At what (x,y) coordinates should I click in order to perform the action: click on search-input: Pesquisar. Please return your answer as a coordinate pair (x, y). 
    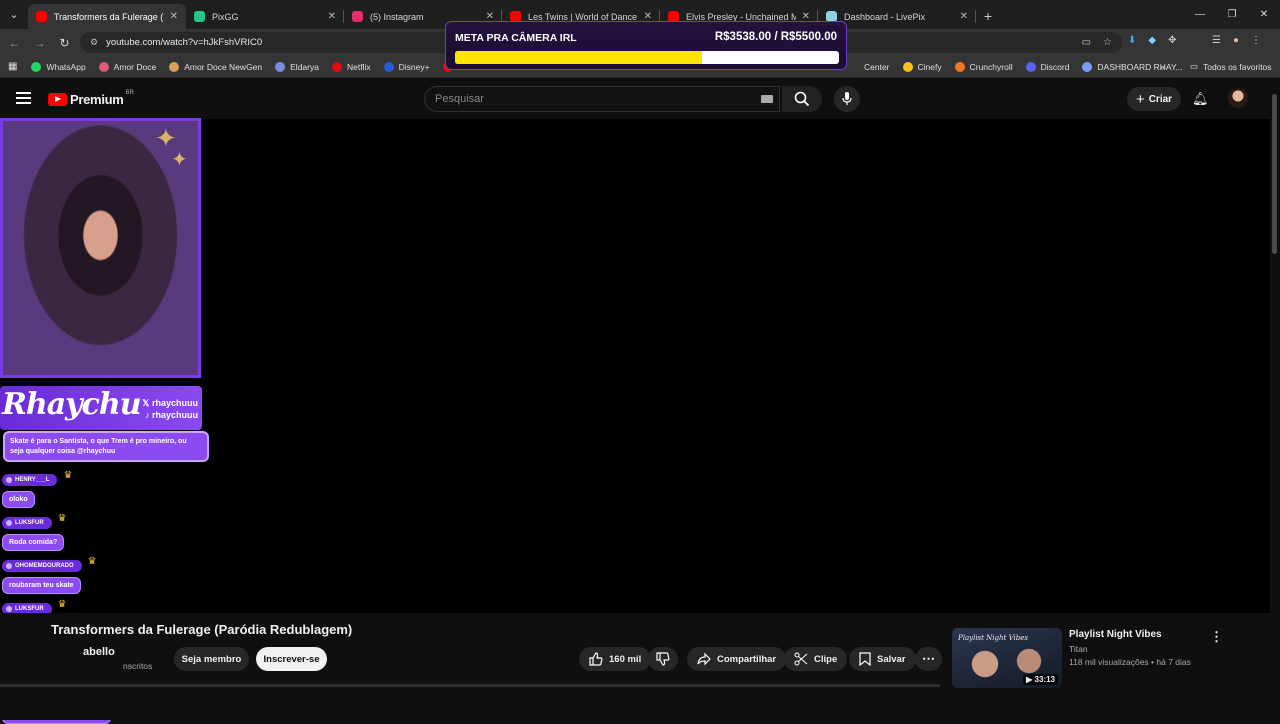
    Looking at the image, I should click on (602, 99).